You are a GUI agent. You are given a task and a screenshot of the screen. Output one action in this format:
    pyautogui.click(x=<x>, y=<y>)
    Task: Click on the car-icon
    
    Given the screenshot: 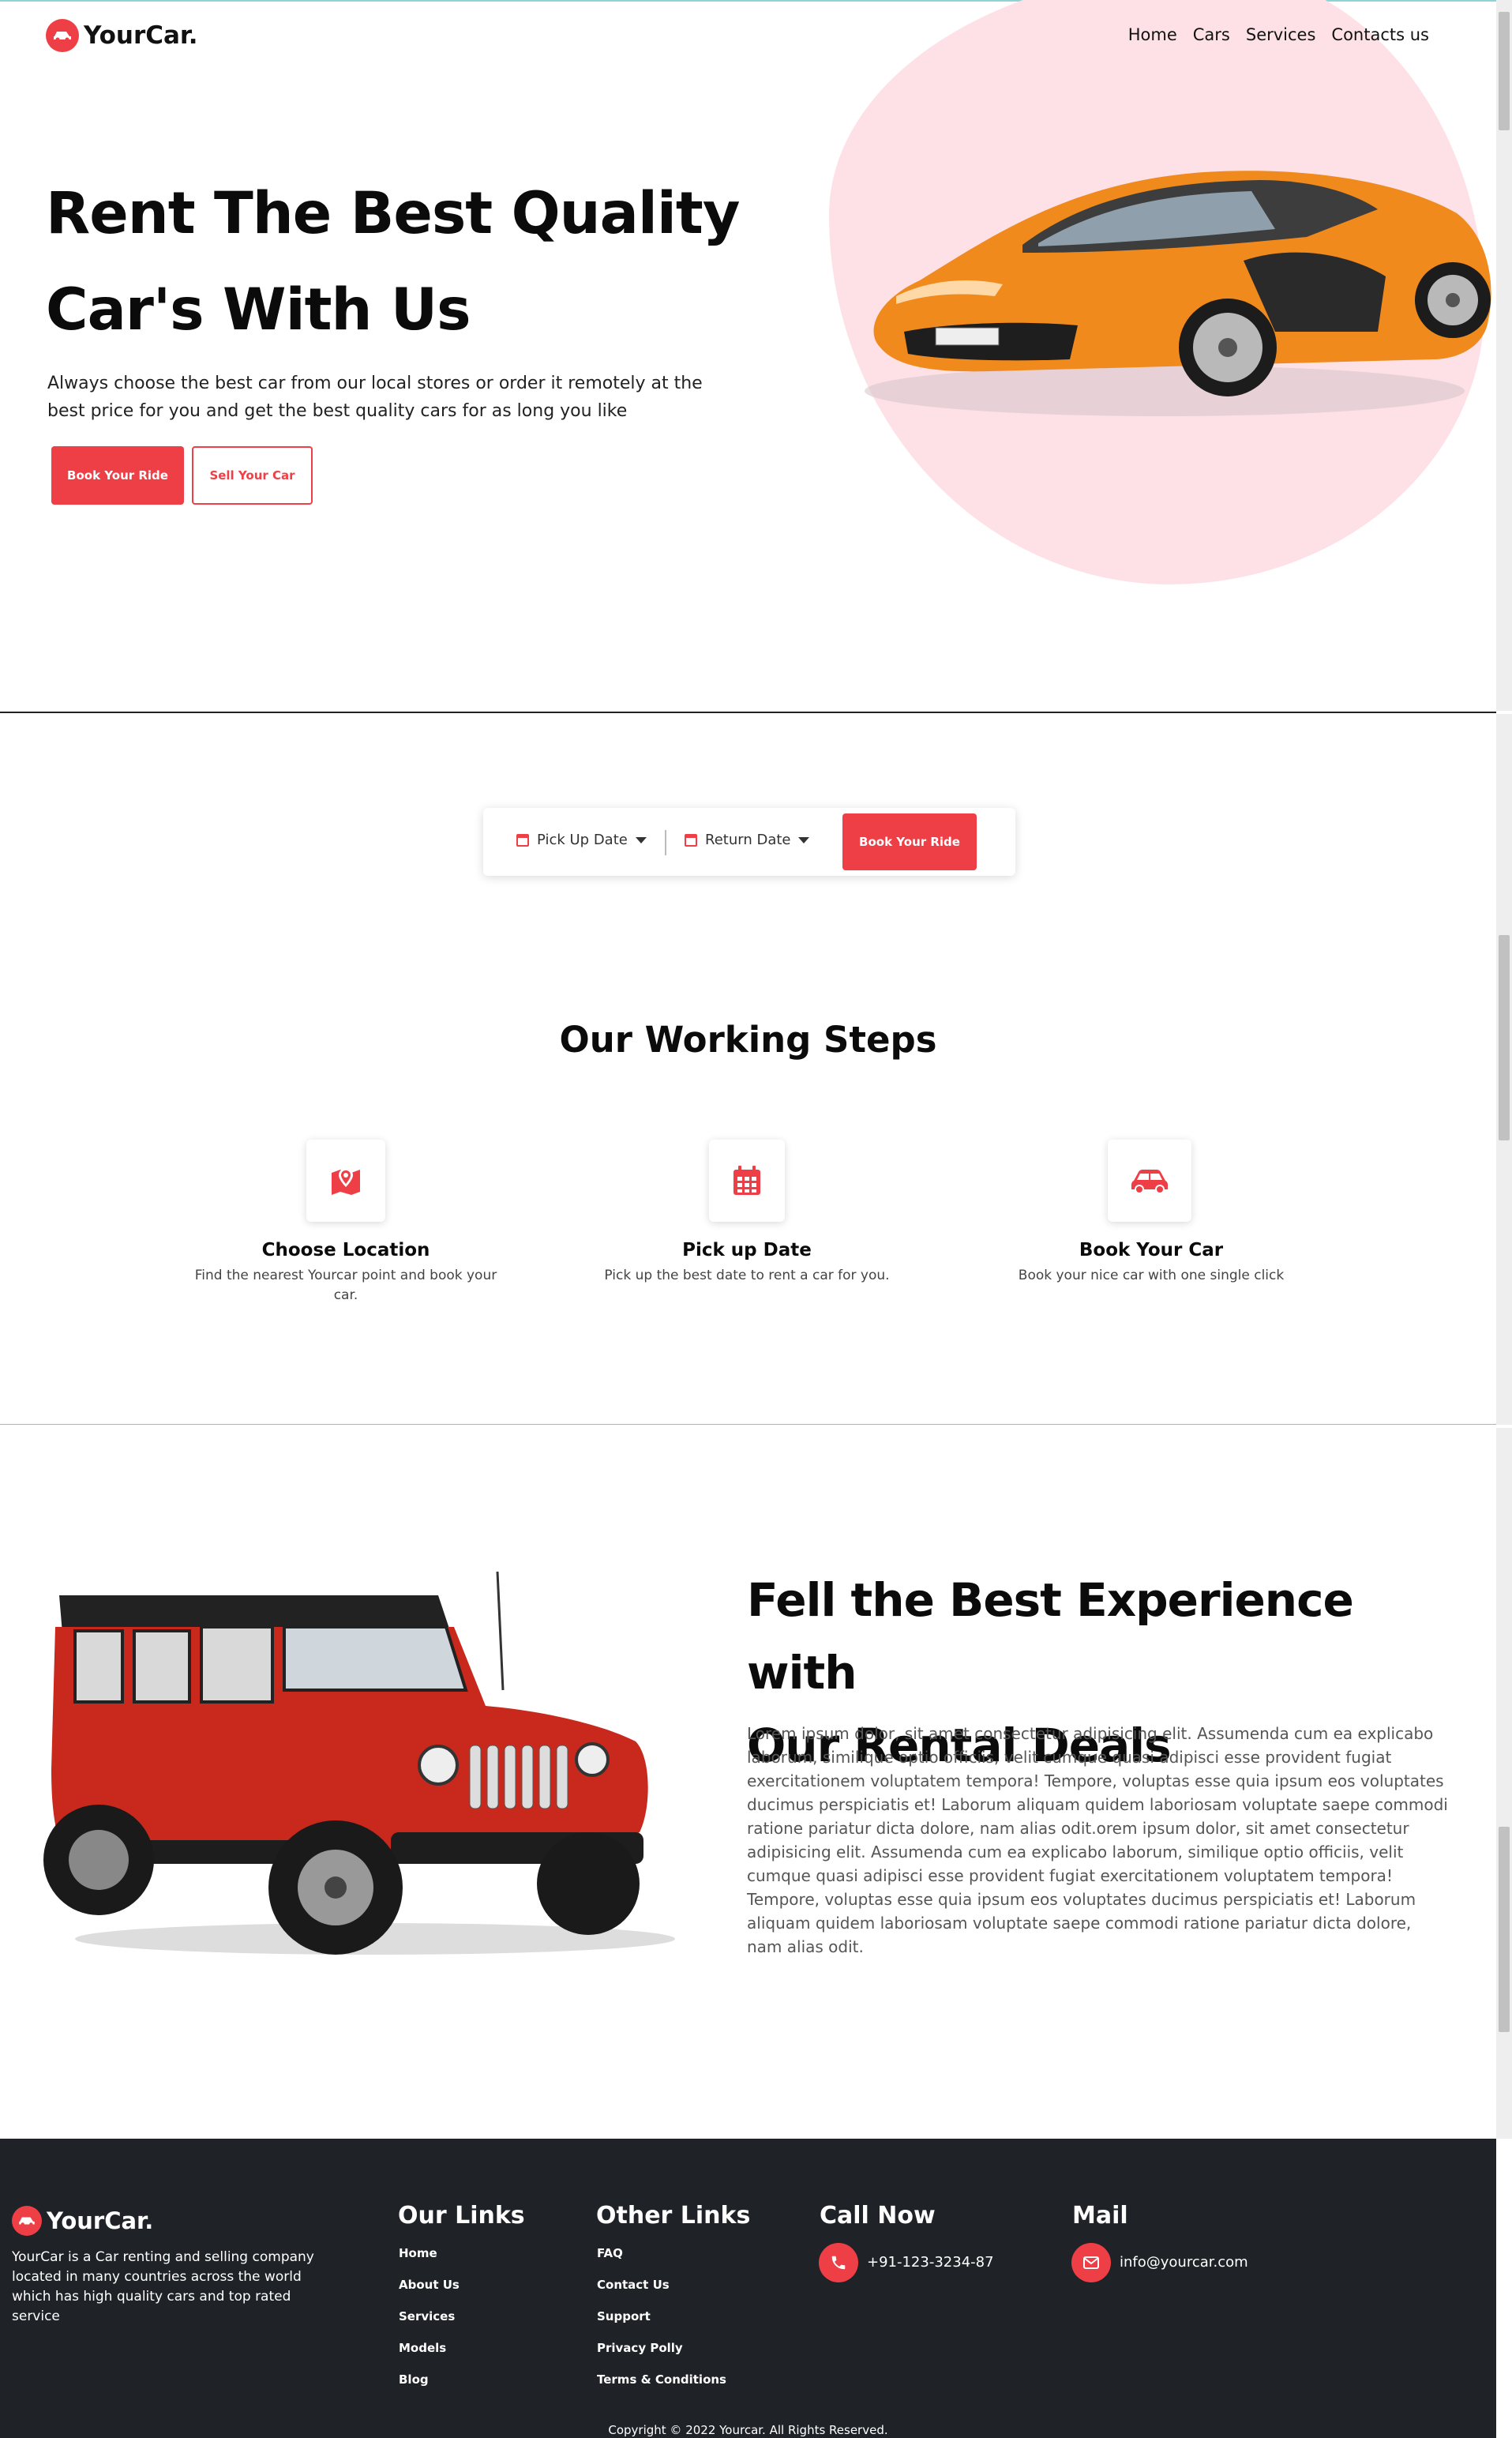 What is the action you would take?
    pyautogui.click(x=1149, y=1182)
    